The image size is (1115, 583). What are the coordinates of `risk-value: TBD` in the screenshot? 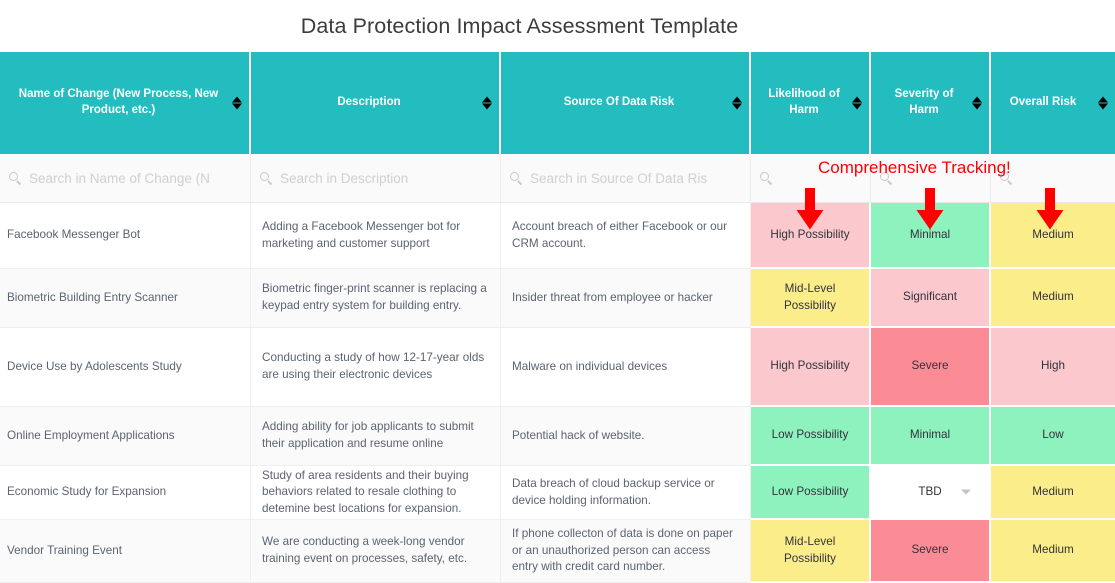 It's located at (930, 491).